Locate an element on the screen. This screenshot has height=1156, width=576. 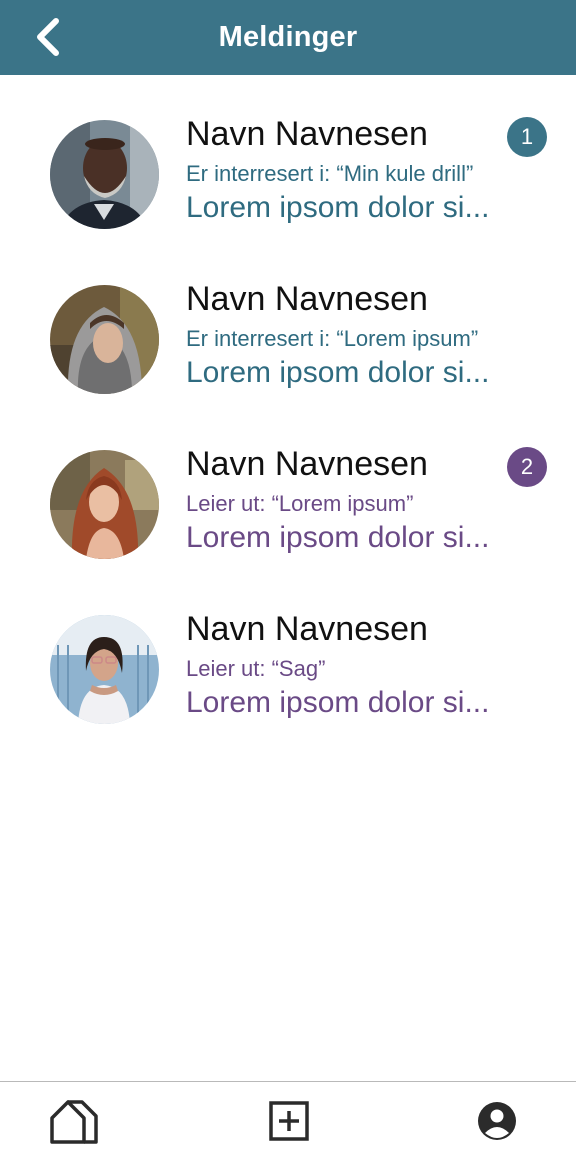
nav-profile-button is located at coordinates (497, 1121).